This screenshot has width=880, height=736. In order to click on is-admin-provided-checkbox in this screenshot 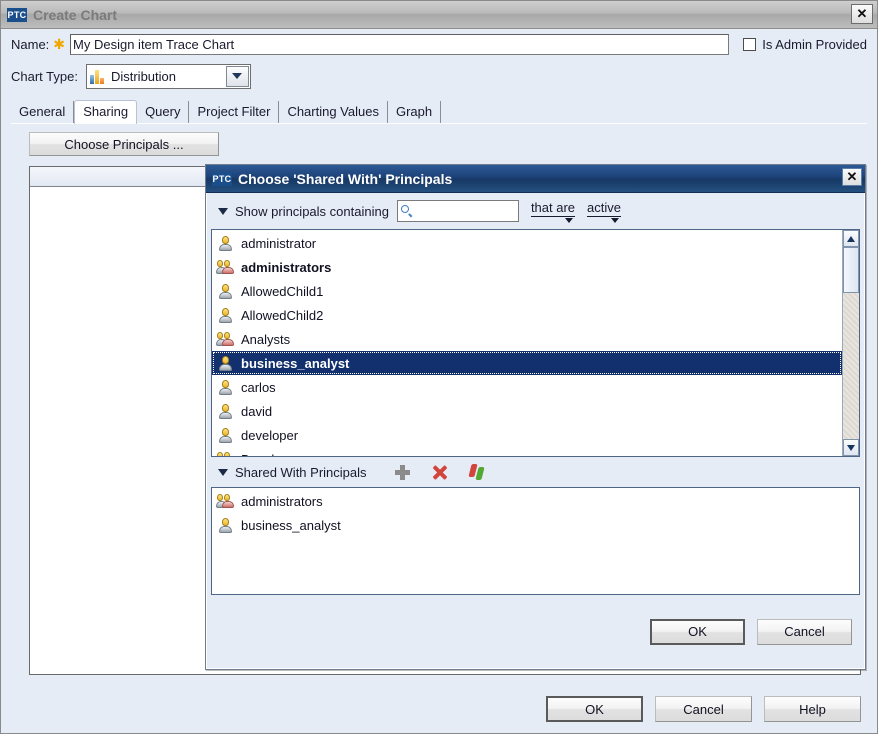, I will do `click(750, 44)`.